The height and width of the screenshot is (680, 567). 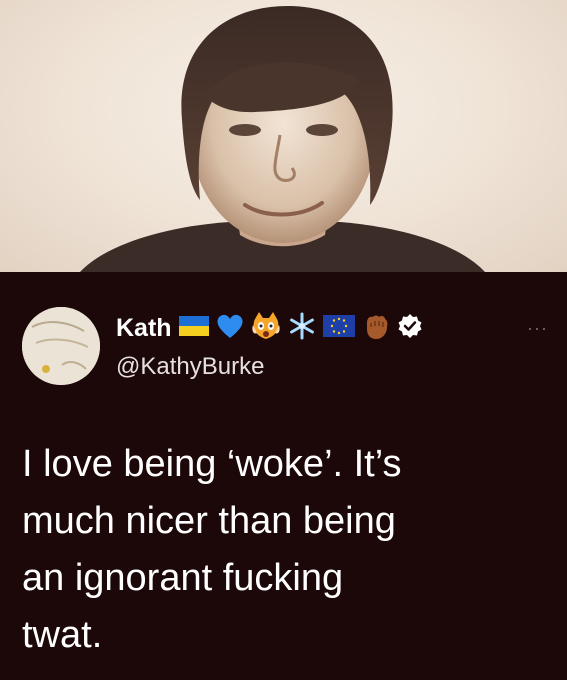 What do you see at coordinates (376, 328) in the screenshot?
I see `raised-fist-icon` at bounding box center [376, 328].